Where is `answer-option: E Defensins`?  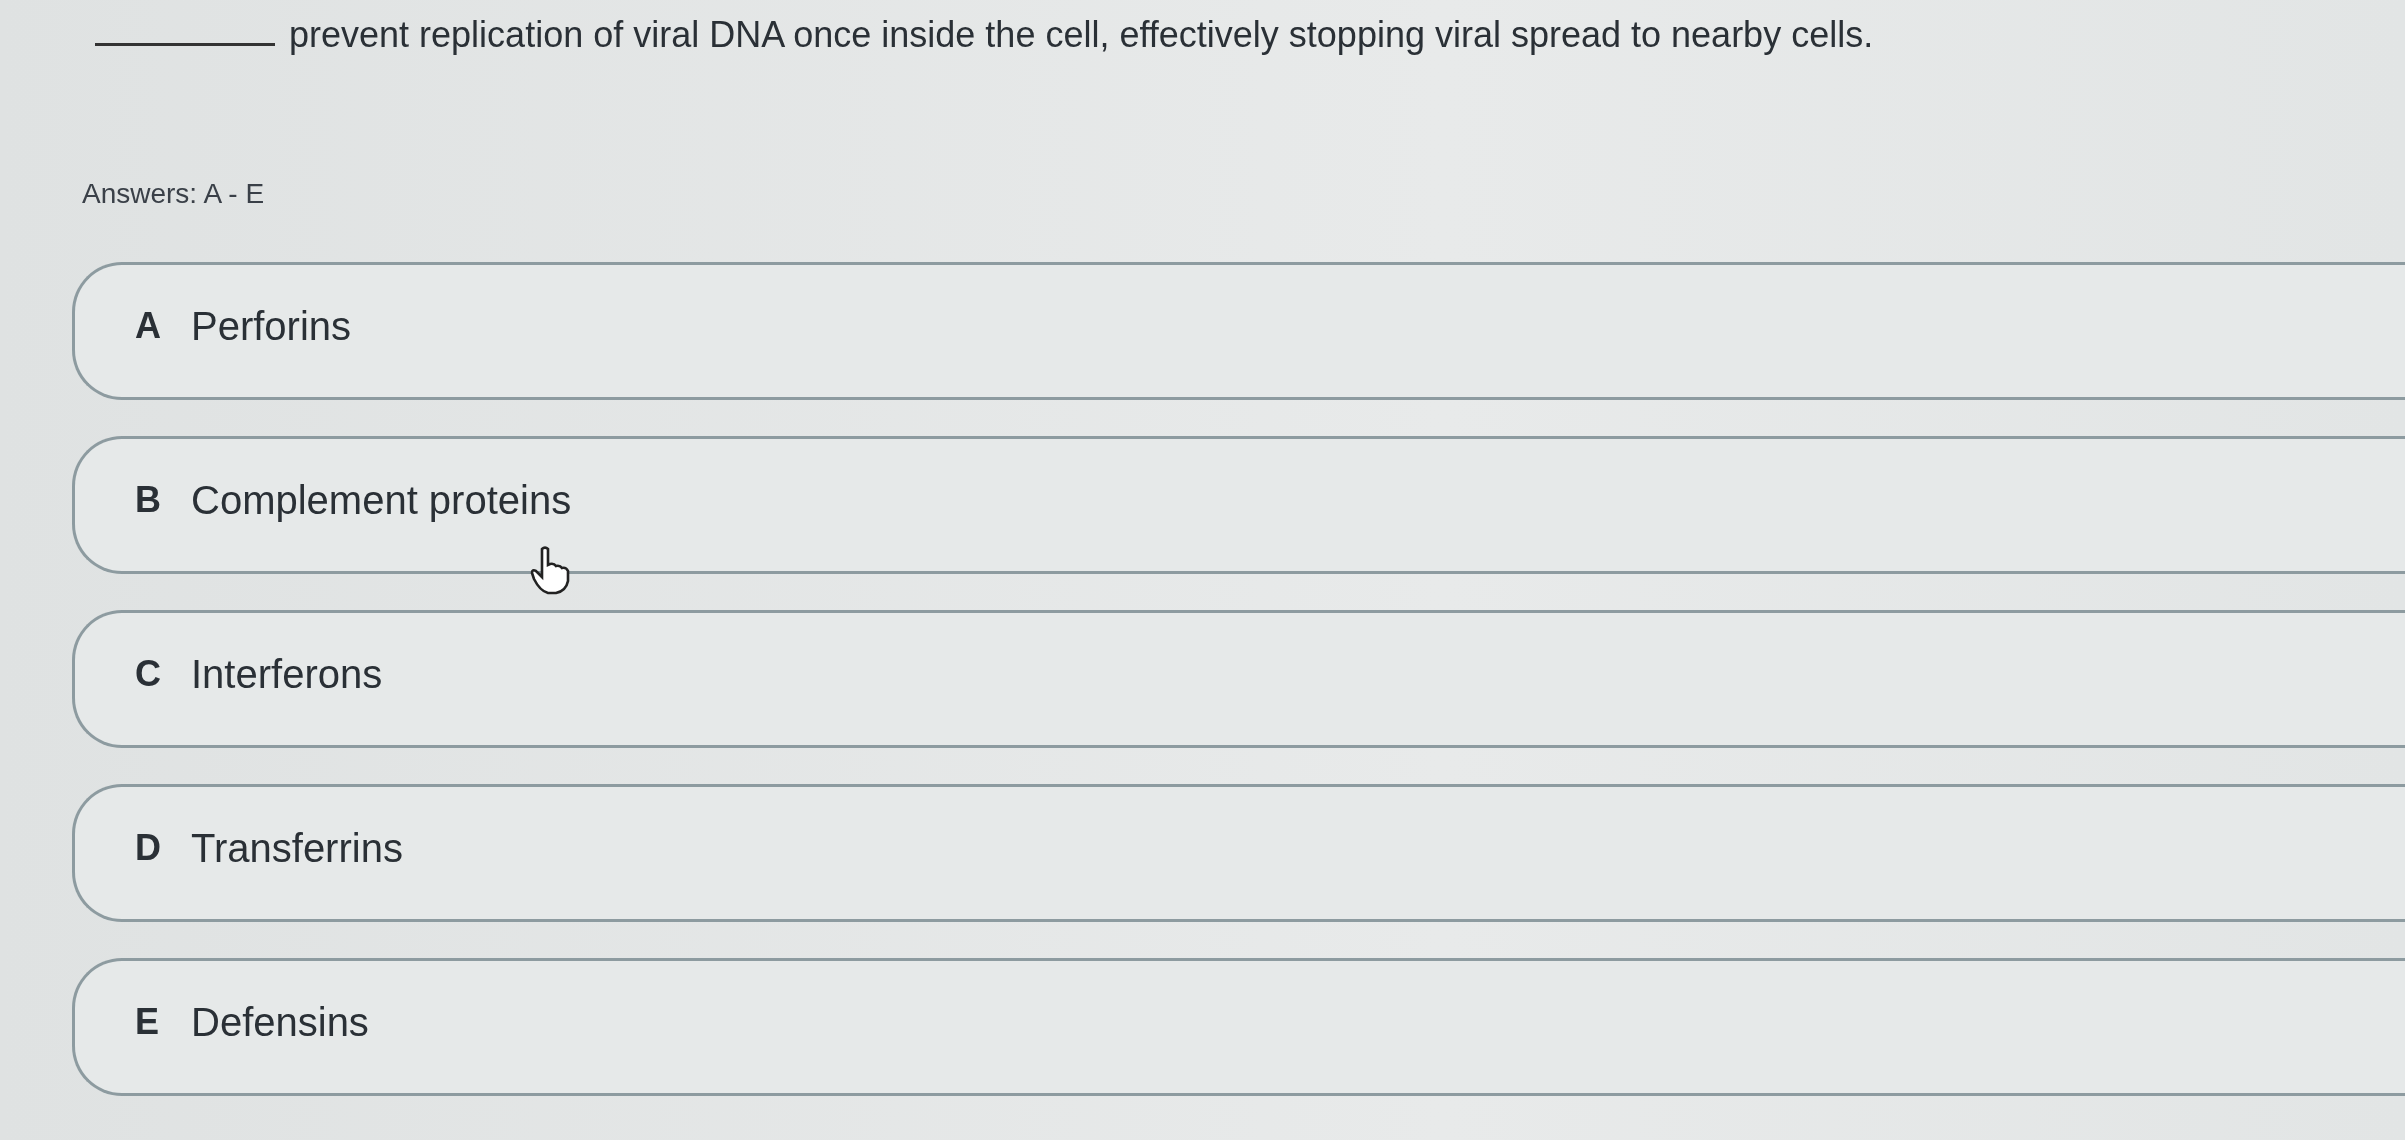
answer-option: E Defensins is located at coordinates (1238, 1027).